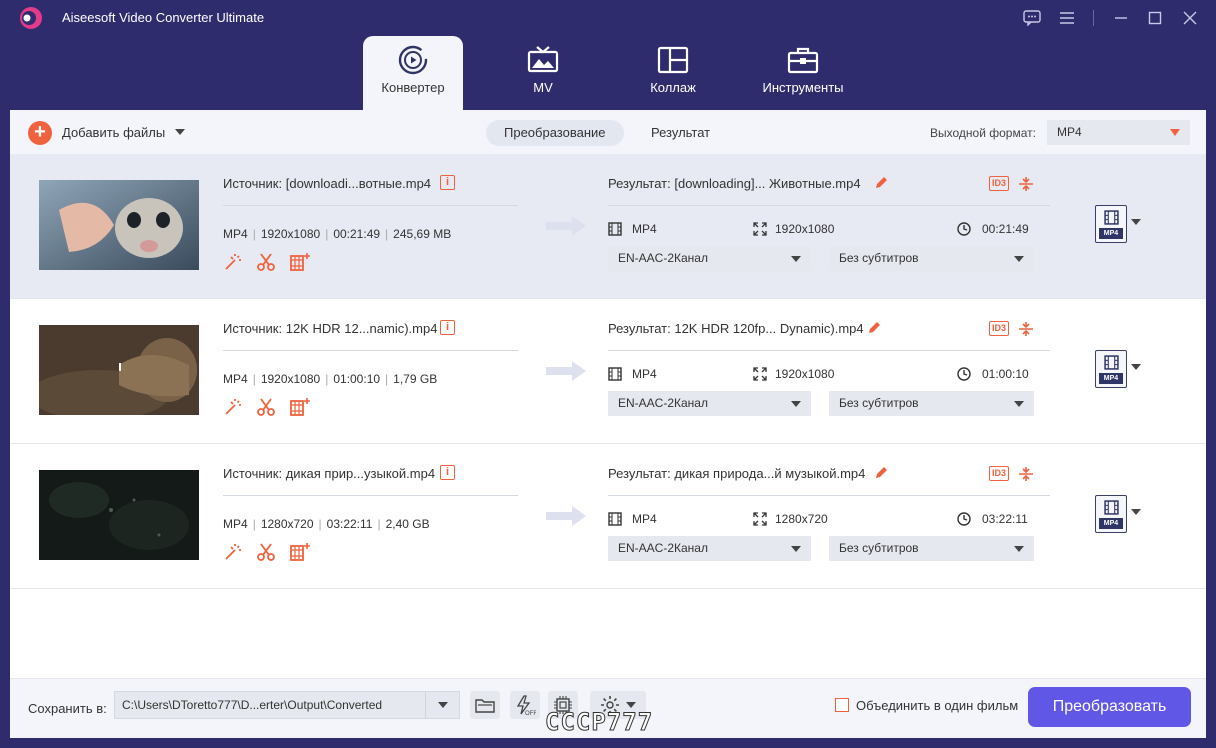 The height and width of the screenshot is (748, 1216). I want to click on tab-mv-label: MV, so click(543, 87).